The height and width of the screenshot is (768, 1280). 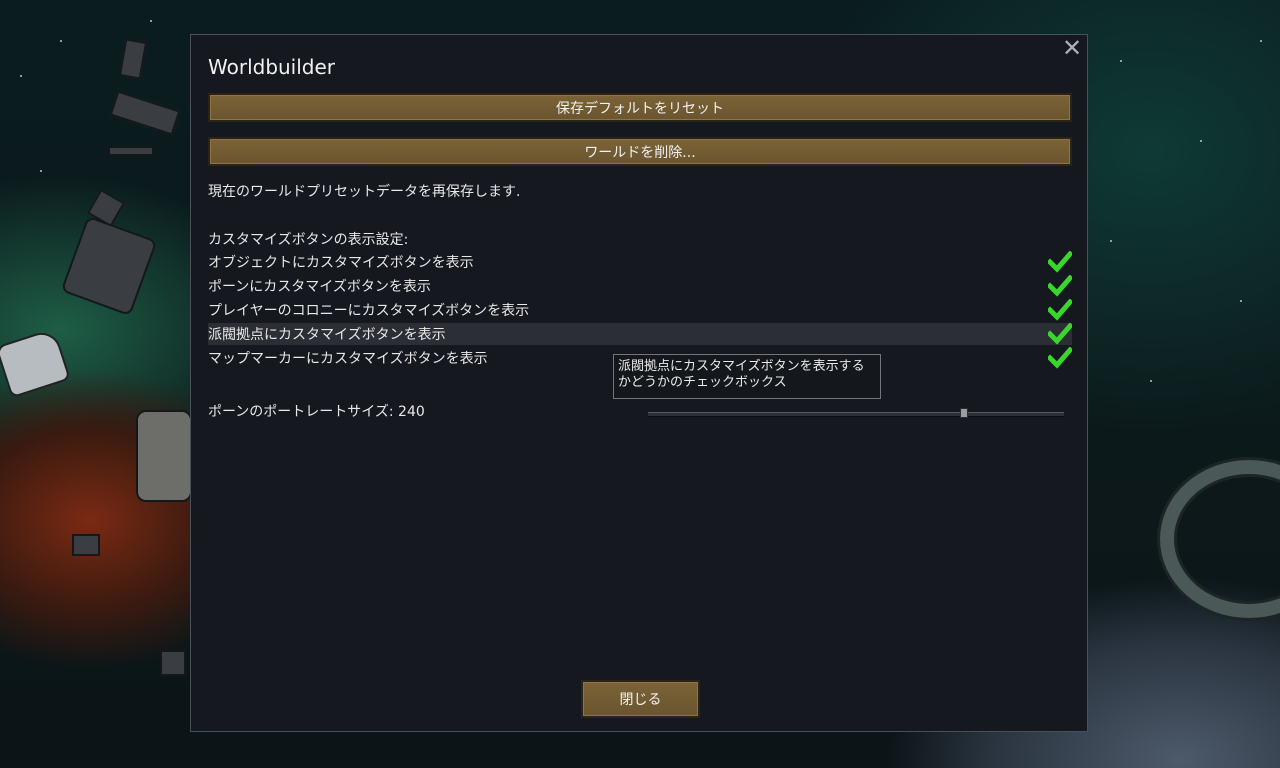 I want to click on option-label: マップマーカーにカスタマイズボタンを表示, so click(x=348, y=359).